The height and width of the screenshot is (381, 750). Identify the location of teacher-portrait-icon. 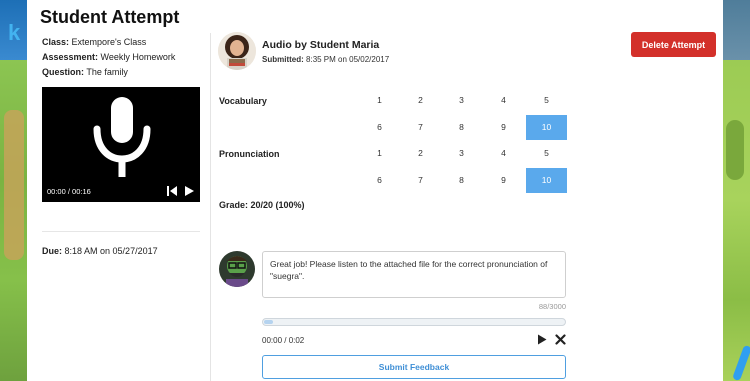
(237, 269).